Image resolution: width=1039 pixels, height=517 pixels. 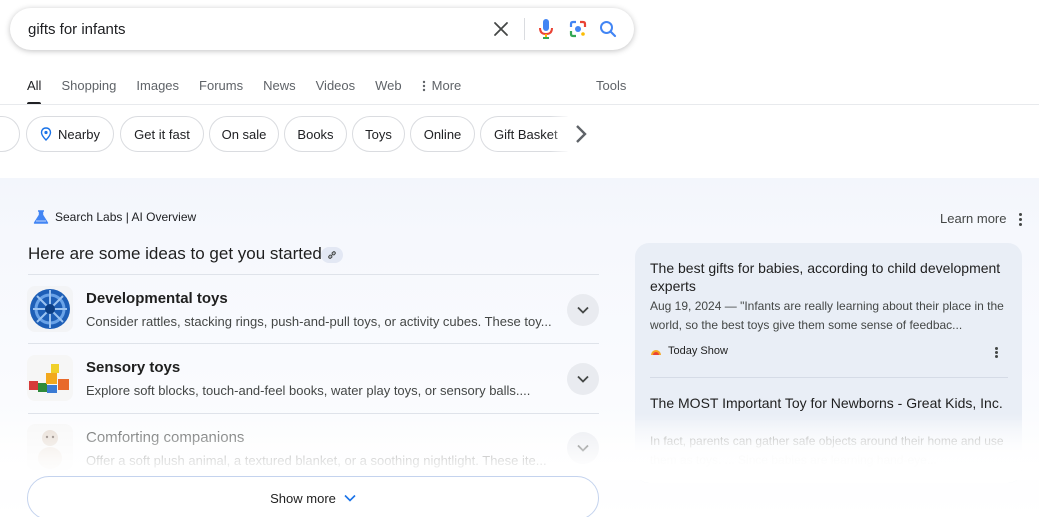 I want to click on chip-books: Books, so click(x=315, y=134).